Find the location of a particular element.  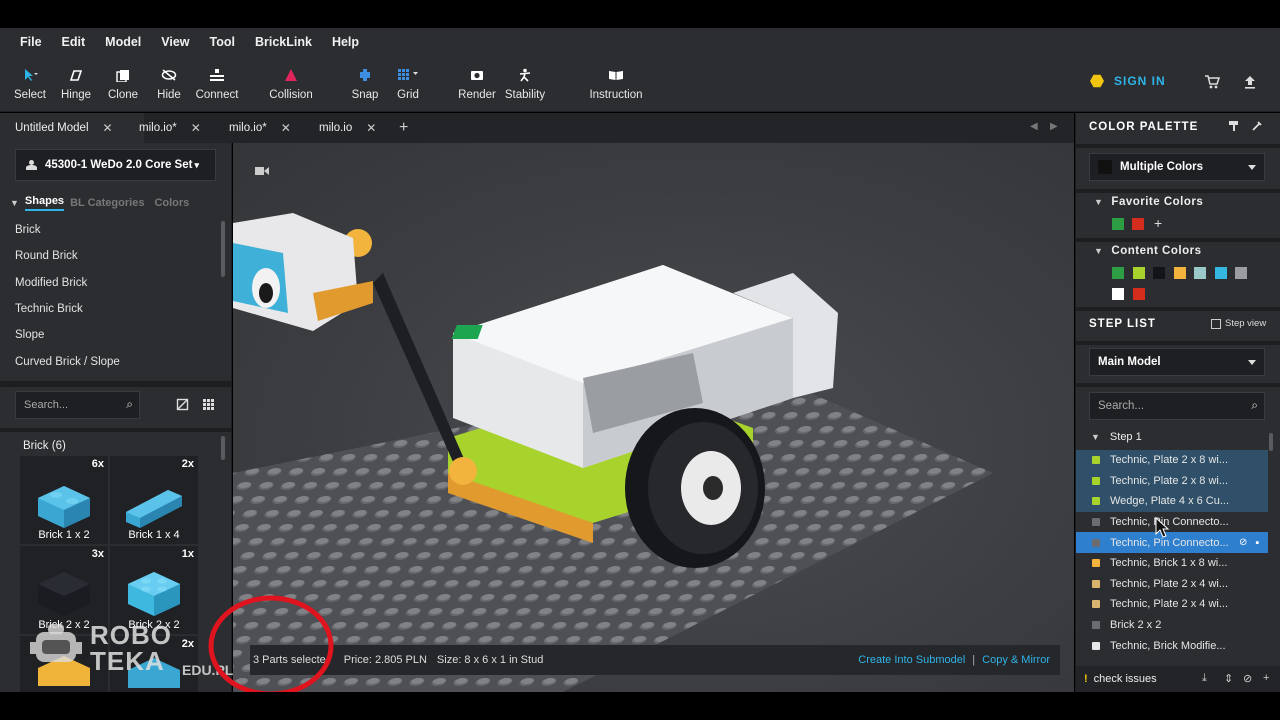

step-header-label: Step 1 is located at coordinates (1125, 437).